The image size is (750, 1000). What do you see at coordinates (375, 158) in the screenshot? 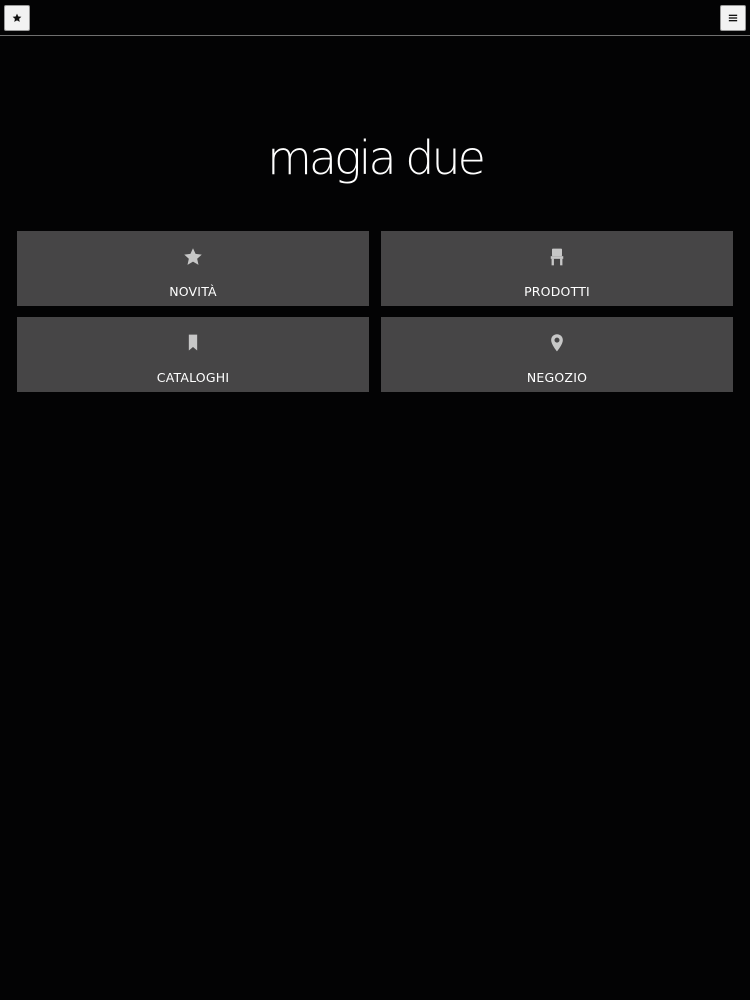
I see `brand-logo: magia due` at bounding box center [375, 158].